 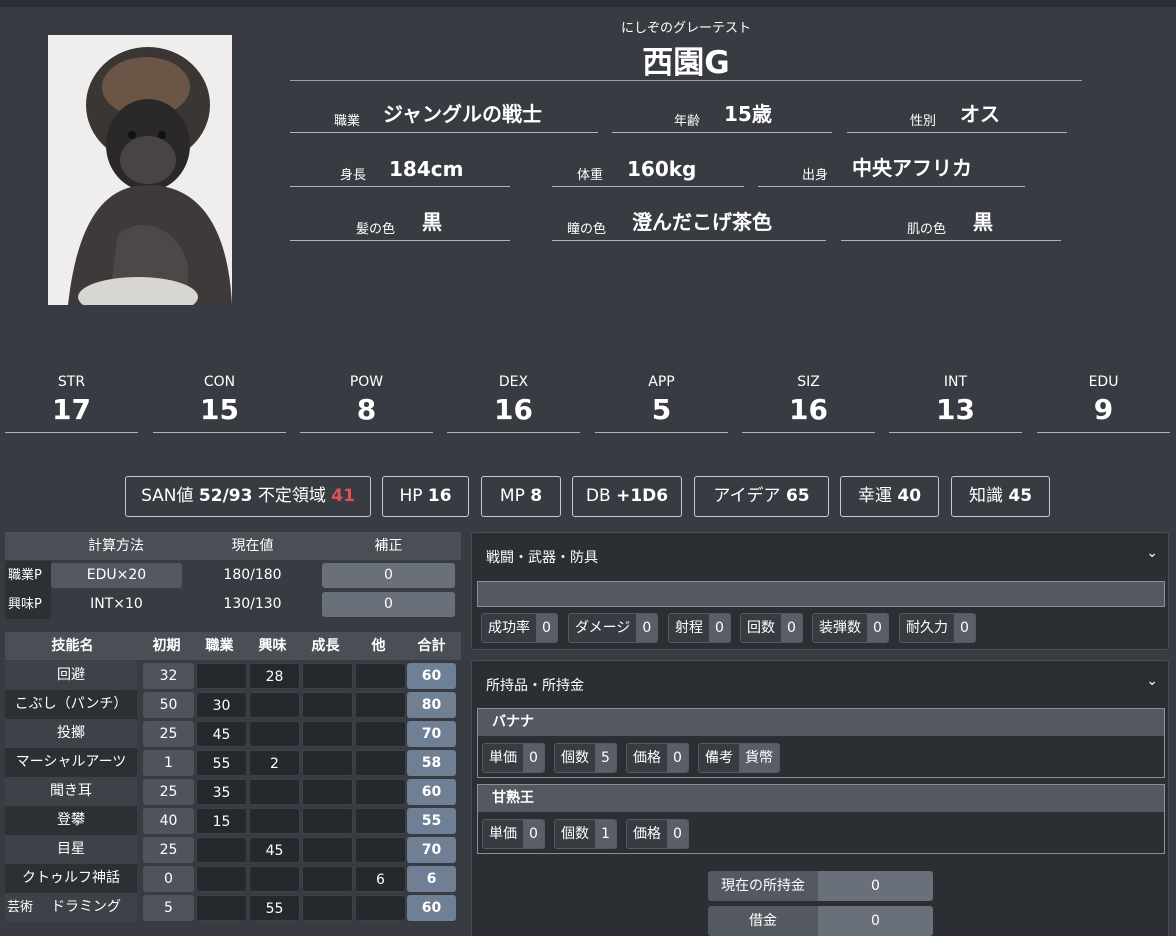 What do you see at coordinates (221, 821) in the screenshot?
I see `skill-job-cell: 15` at bounding box center [221, 821].